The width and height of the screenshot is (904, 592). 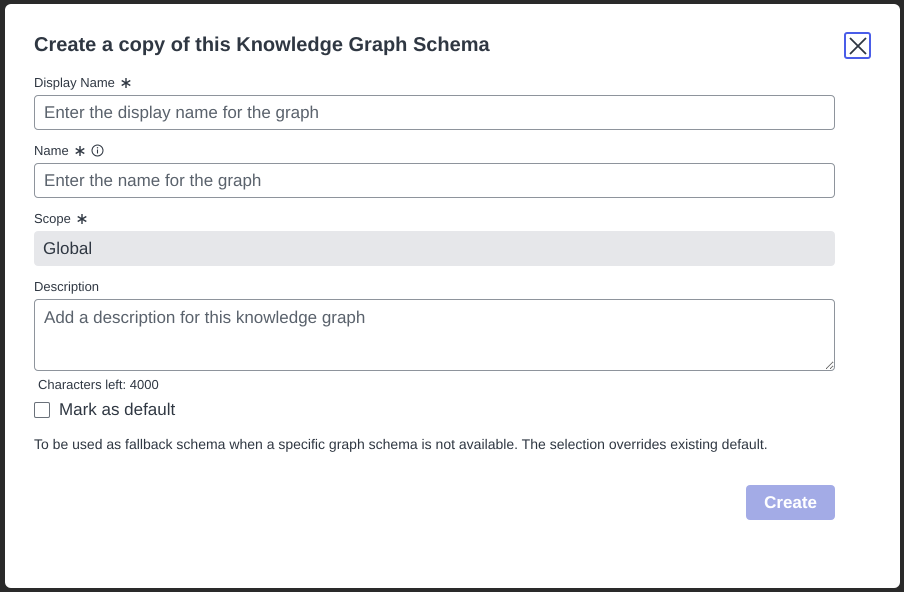 What do you see at coordinates (51, 150) in the screenshot?
I see `field-label: Name` at bounding box center [51, 150].